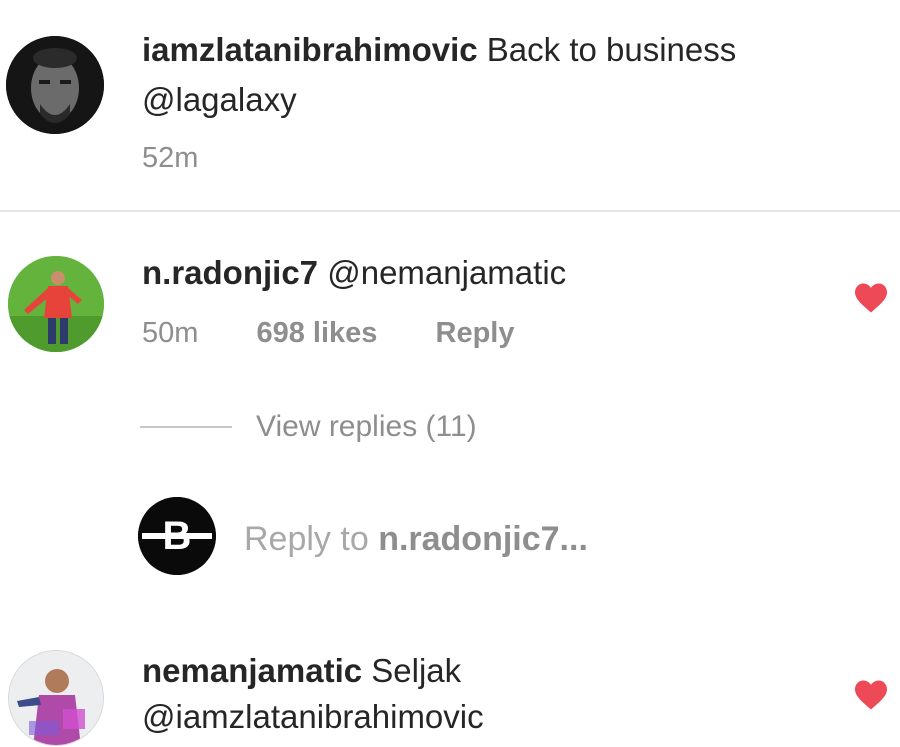  I want to click on reply-composer-prompt: Reply to, so click(306, 539).